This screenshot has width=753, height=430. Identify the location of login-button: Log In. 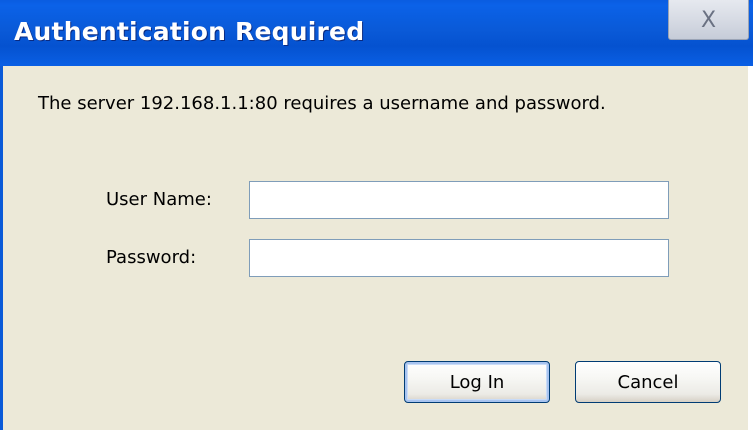
(477, 382).